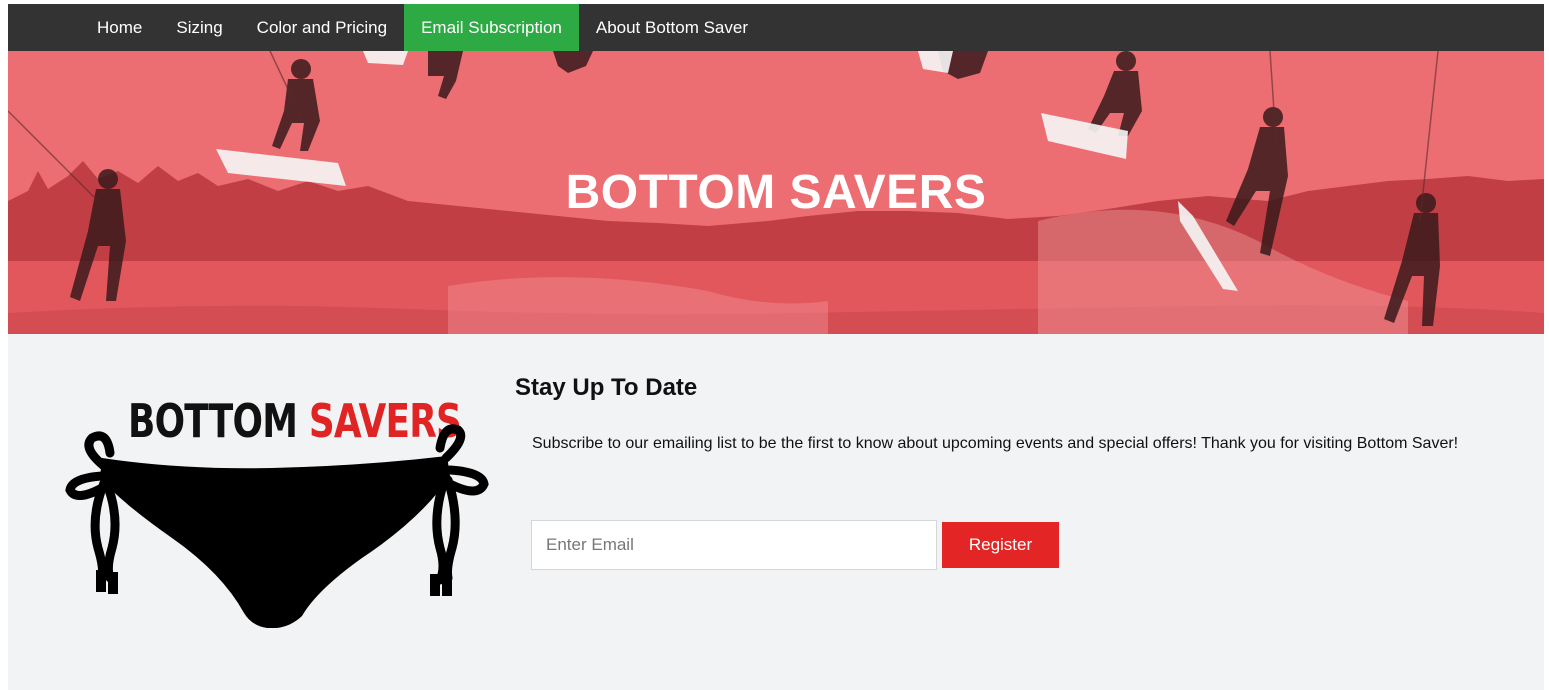 The height and width of the screenshot is (690, 1549). I want to click on brand-logo: BOTTOM SAVERS, so click(277, 513).